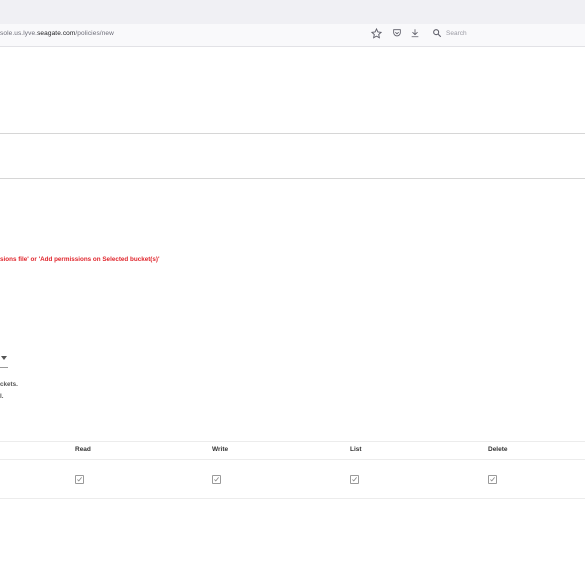  What do you see at coordinates (376, 33) in the screenshot?
I see `bookmark-star-icon` at bounding box center [376, 33].